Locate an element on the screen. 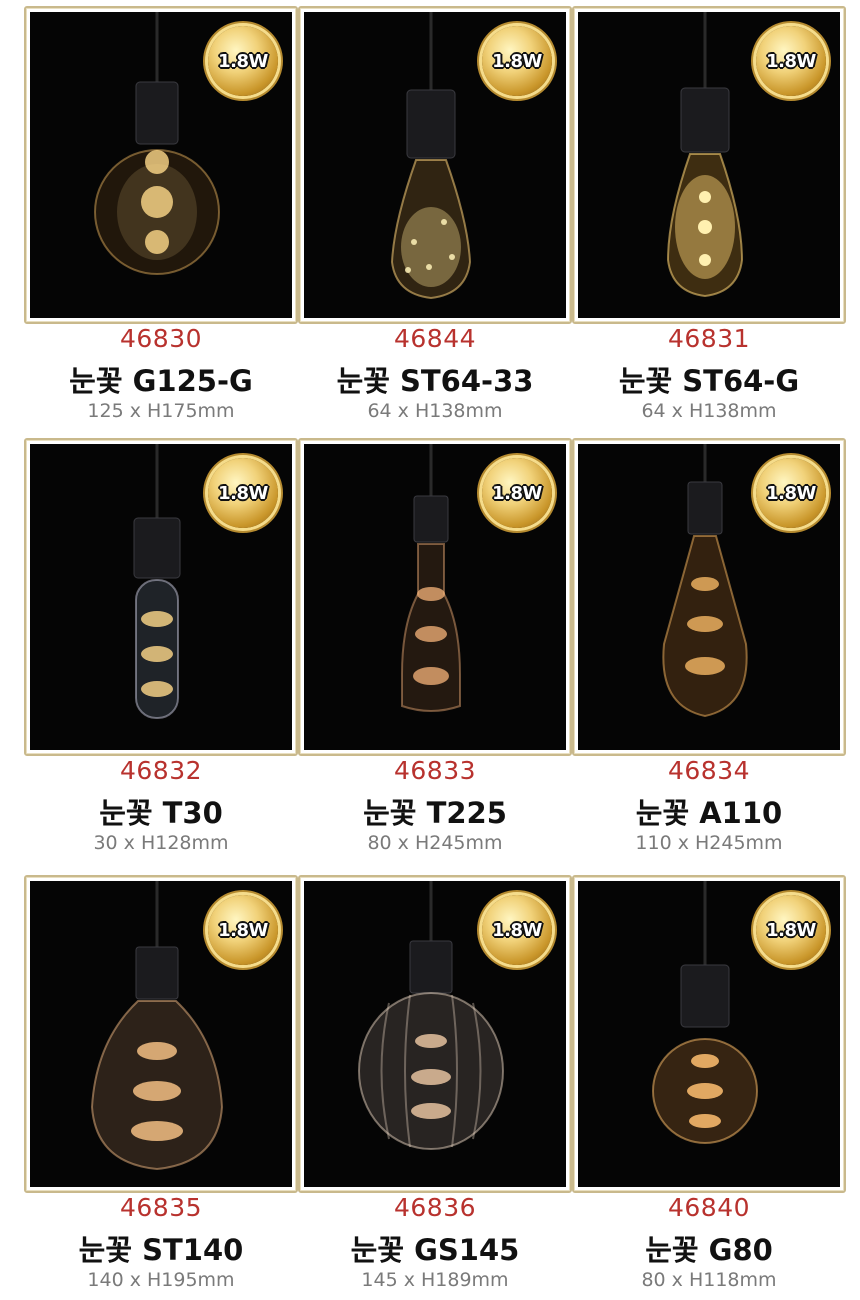 This screenshot has width=860, height=1300. product-code: 46830 is located at coordinates (161, 338).